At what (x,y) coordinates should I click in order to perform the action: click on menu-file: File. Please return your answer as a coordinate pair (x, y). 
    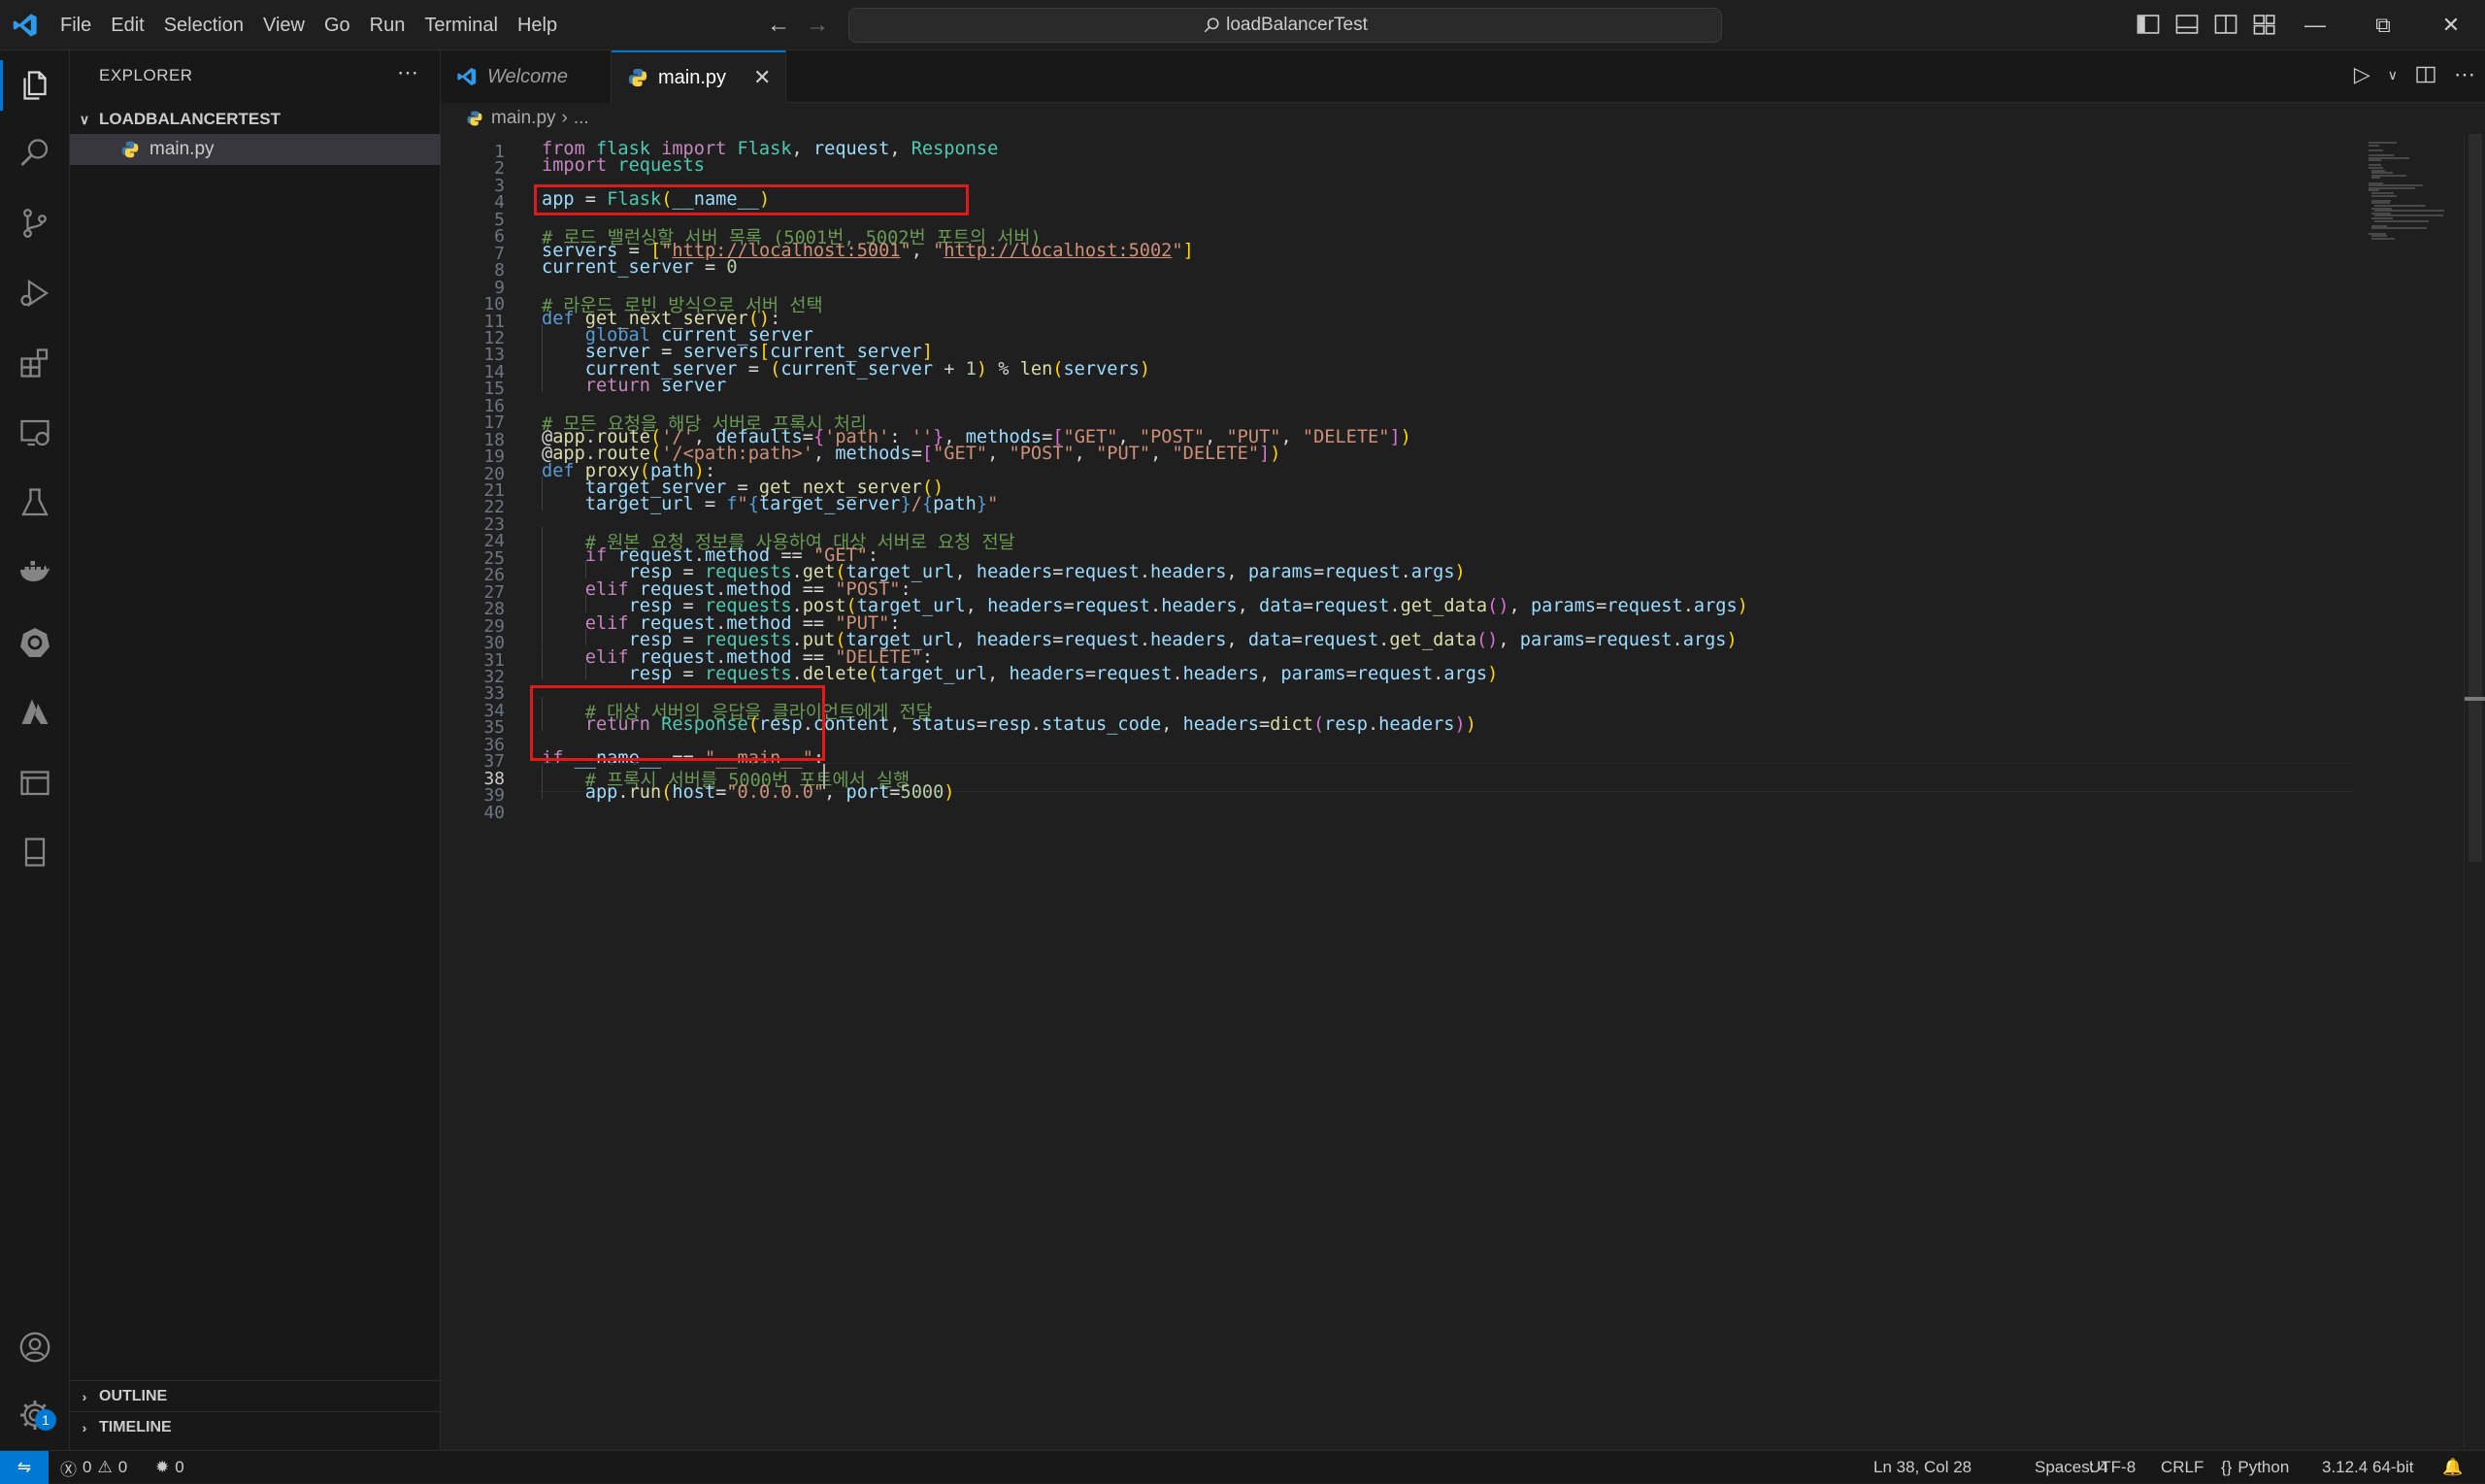
    Looking at the image, I should click on (76, 25).